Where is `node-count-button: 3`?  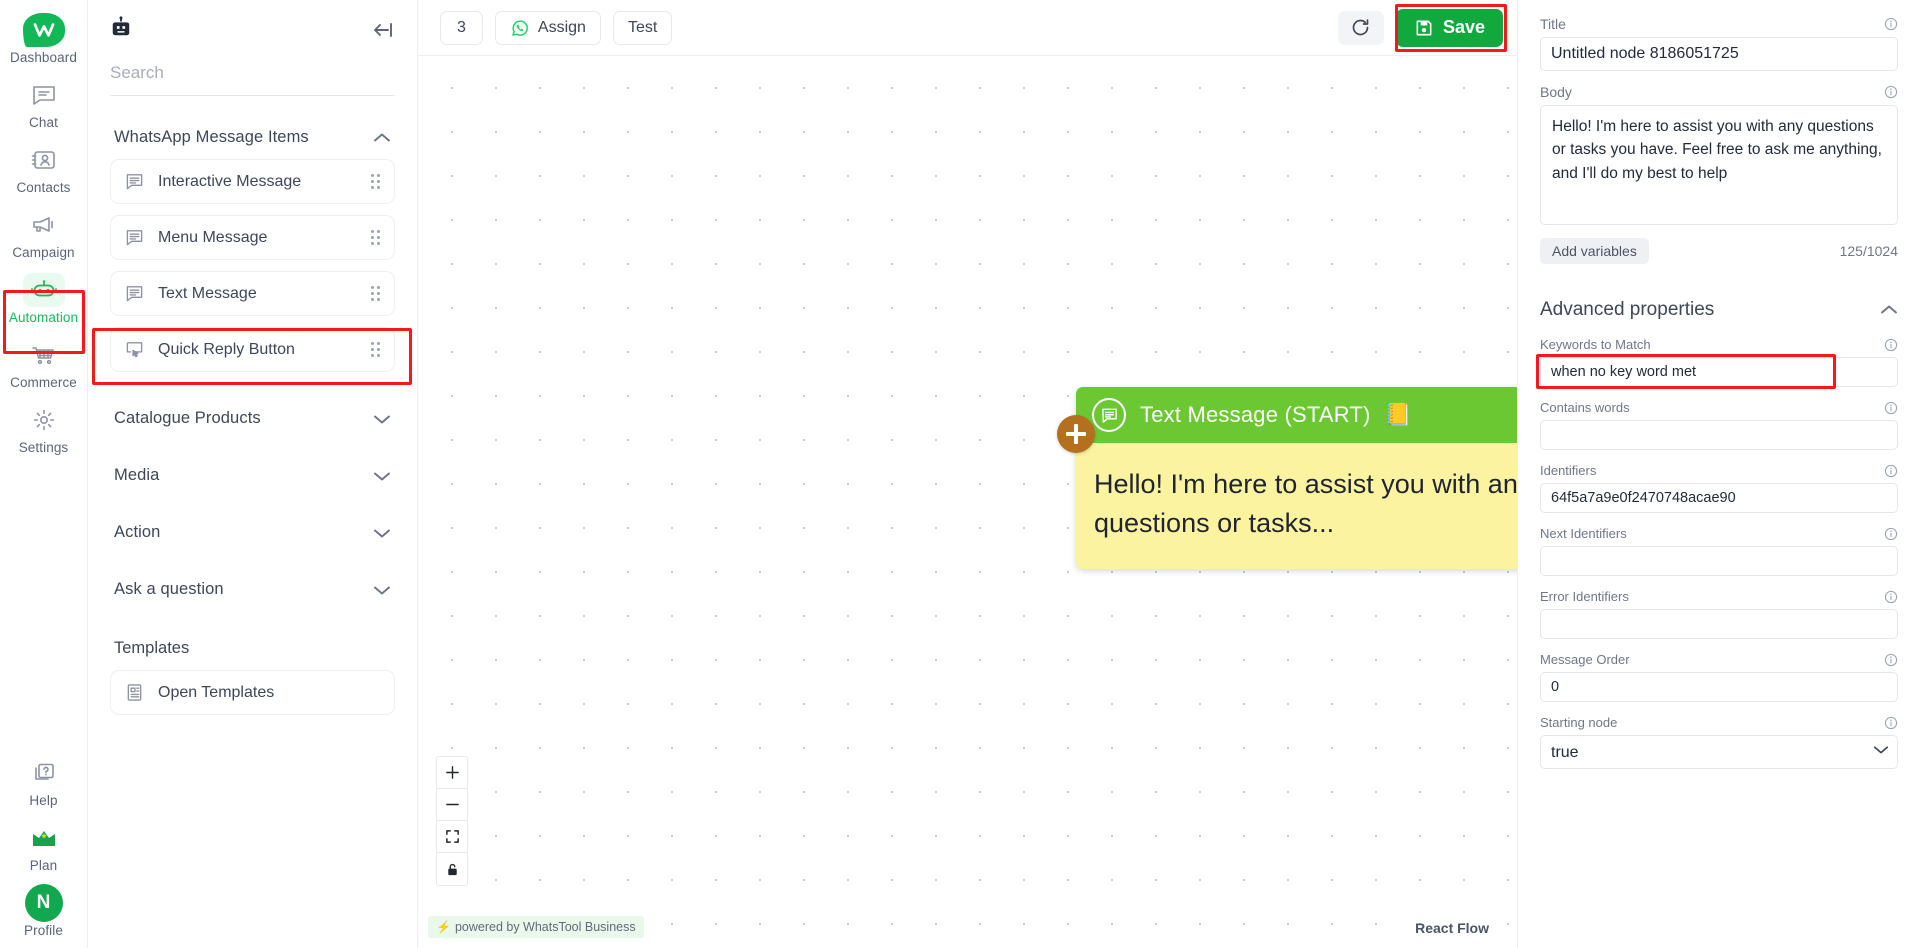 node-count-button: 3 is located at coordinates (461, 27).